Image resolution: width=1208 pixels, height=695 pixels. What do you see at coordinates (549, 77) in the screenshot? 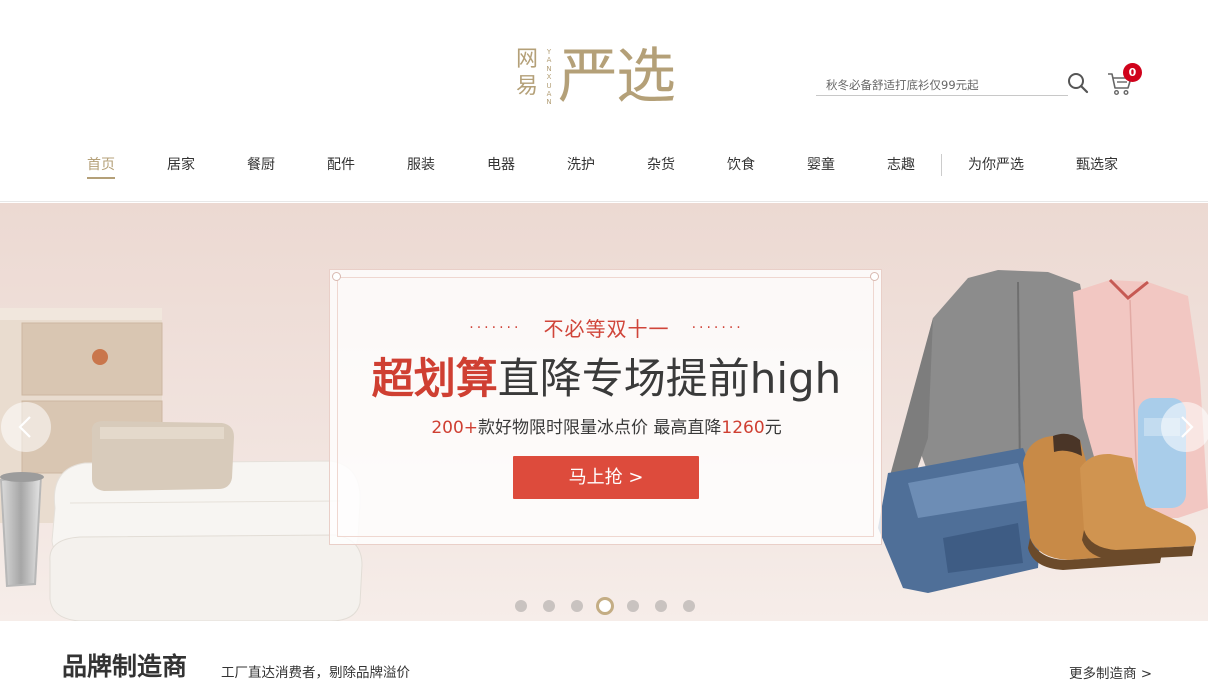
I see `logo-pinyin: YANXUAN` at bounding box center [549, 77].